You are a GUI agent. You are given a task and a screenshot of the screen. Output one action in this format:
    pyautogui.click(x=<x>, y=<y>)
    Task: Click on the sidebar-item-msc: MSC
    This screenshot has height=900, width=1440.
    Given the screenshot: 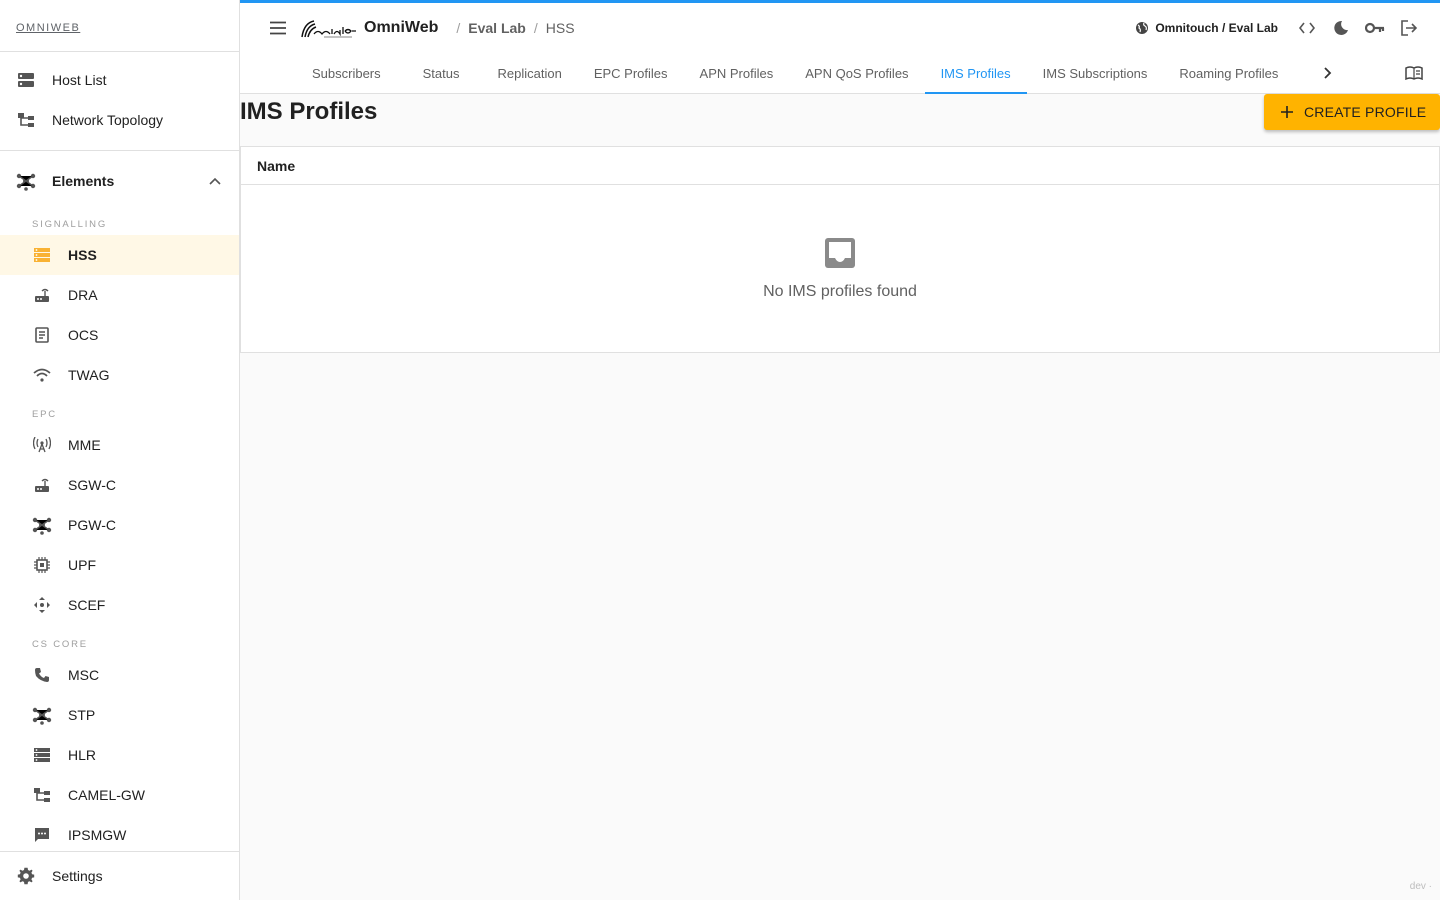 What is the action you would take?
    pyautogui.click(x=119, y=675)
    